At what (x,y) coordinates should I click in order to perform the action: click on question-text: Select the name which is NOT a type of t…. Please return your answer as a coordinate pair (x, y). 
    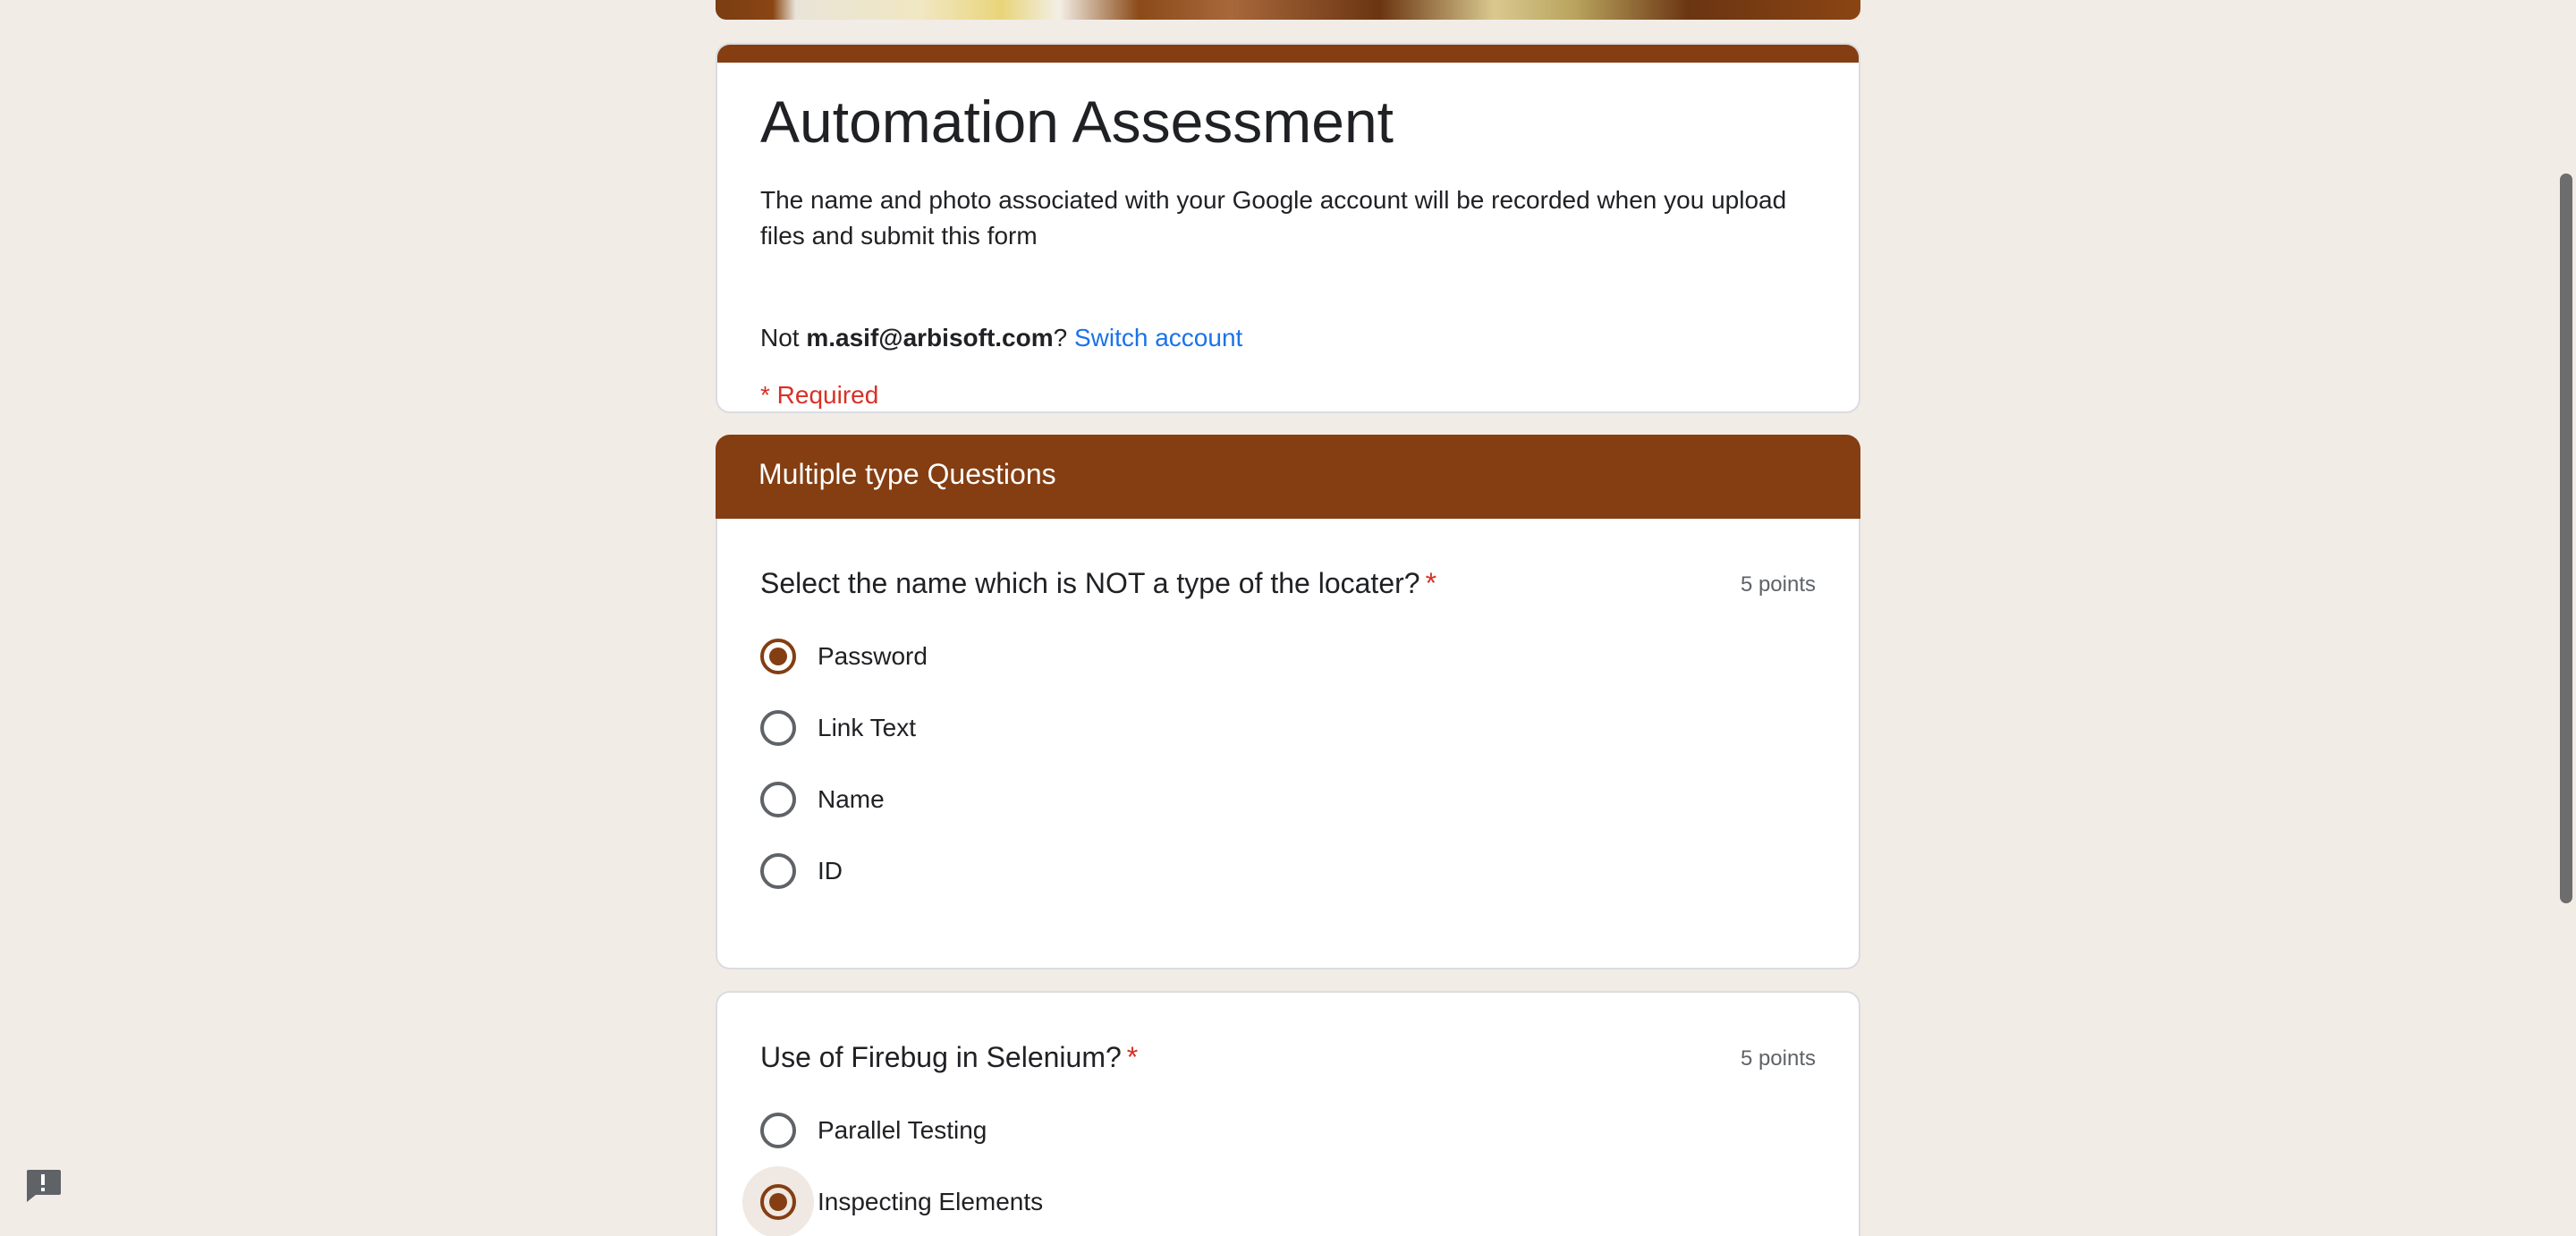
    Looking at the image, I should click on (1090, 583).